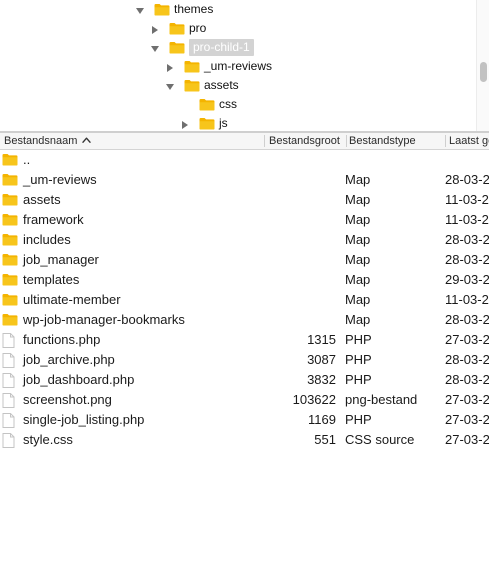 Image resolution: width=489 pixels, height=566 pixels. I want to click on file-row: job_dashboard.php 3832 PHP 28-03-2018, so click(244, 380).